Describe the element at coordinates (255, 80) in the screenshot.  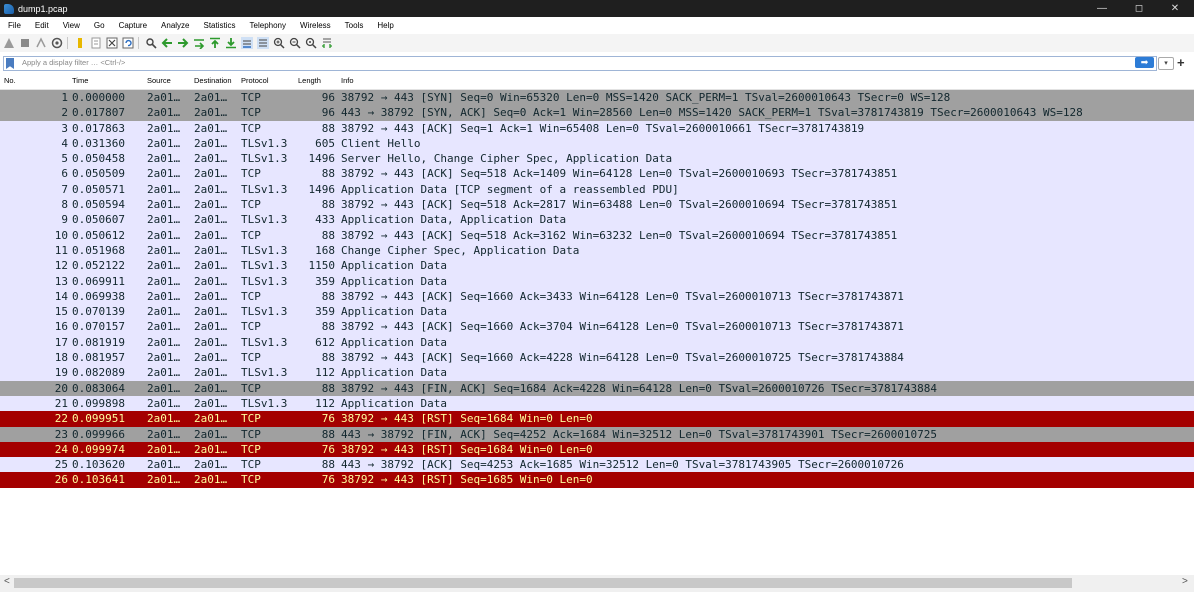
I see `column-header-protocol: Protocol` at that location.